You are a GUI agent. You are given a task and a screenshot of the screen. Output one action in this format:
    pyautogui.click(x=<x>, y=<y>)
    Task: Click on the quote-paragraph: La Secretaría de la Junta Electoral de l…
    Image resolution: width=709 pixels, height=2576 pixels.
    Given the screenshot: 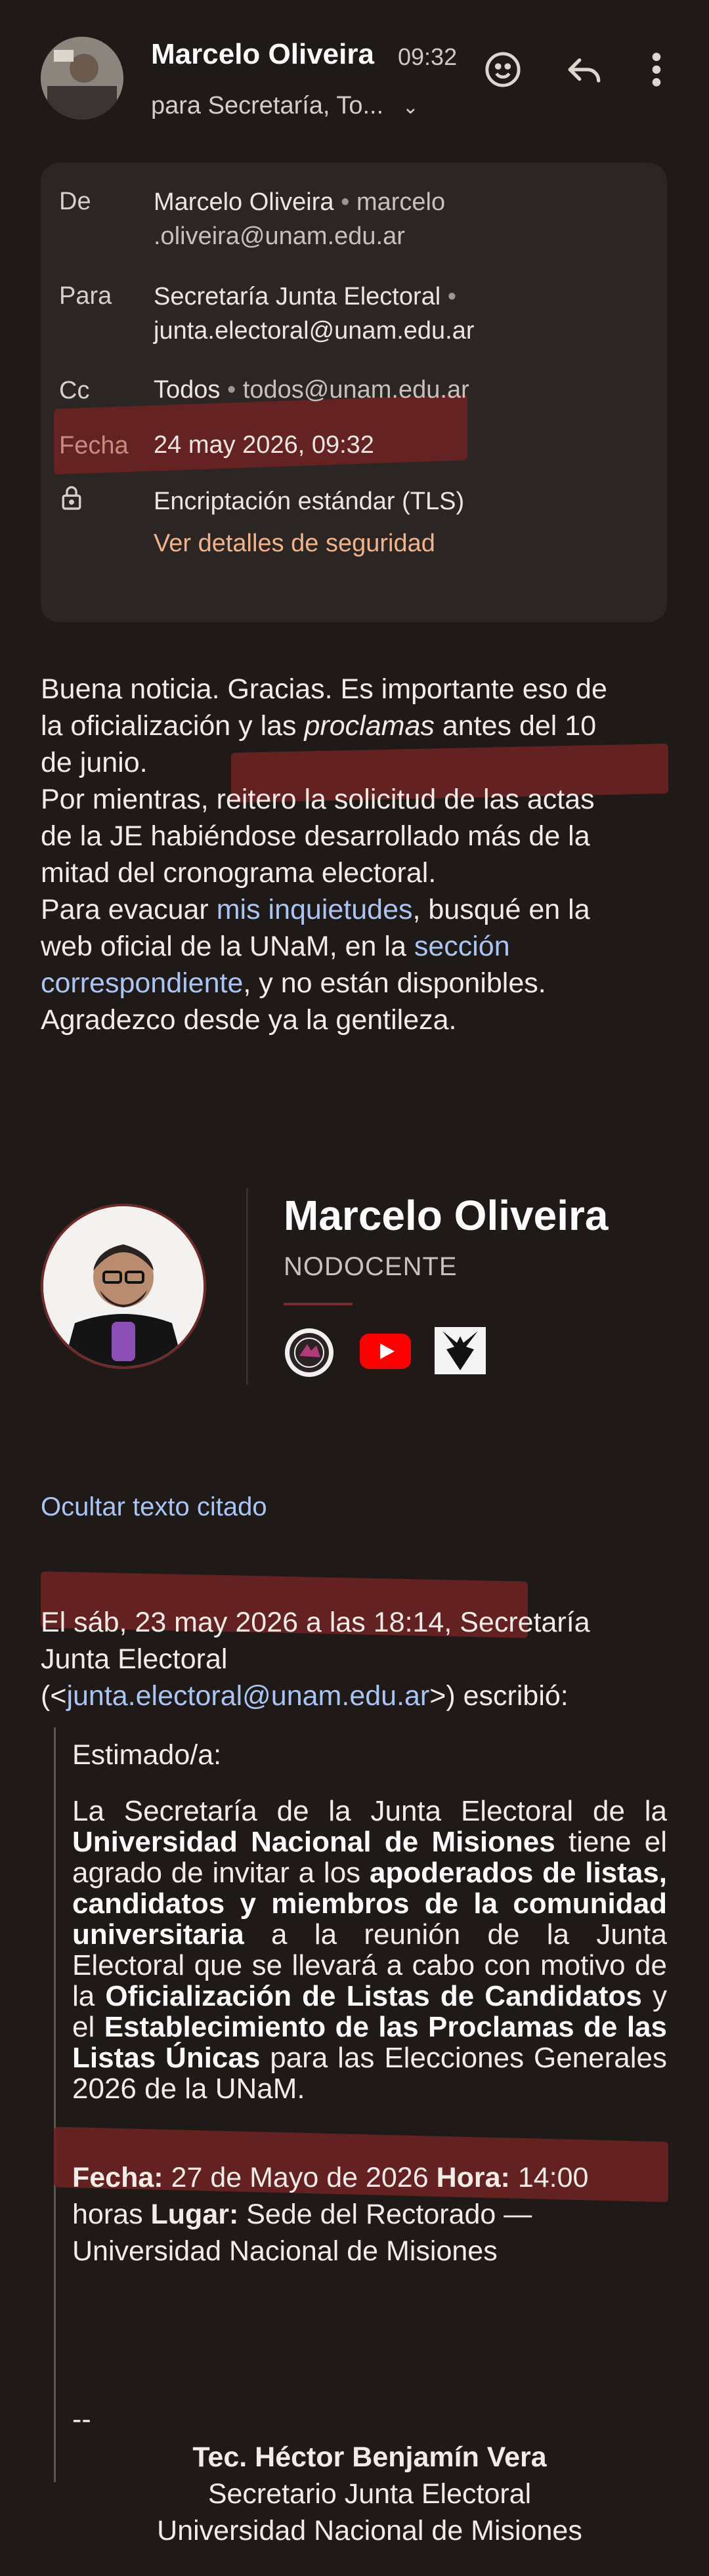 What is the action you would take?
    pyautogui.click(x=369, y=1950)
    